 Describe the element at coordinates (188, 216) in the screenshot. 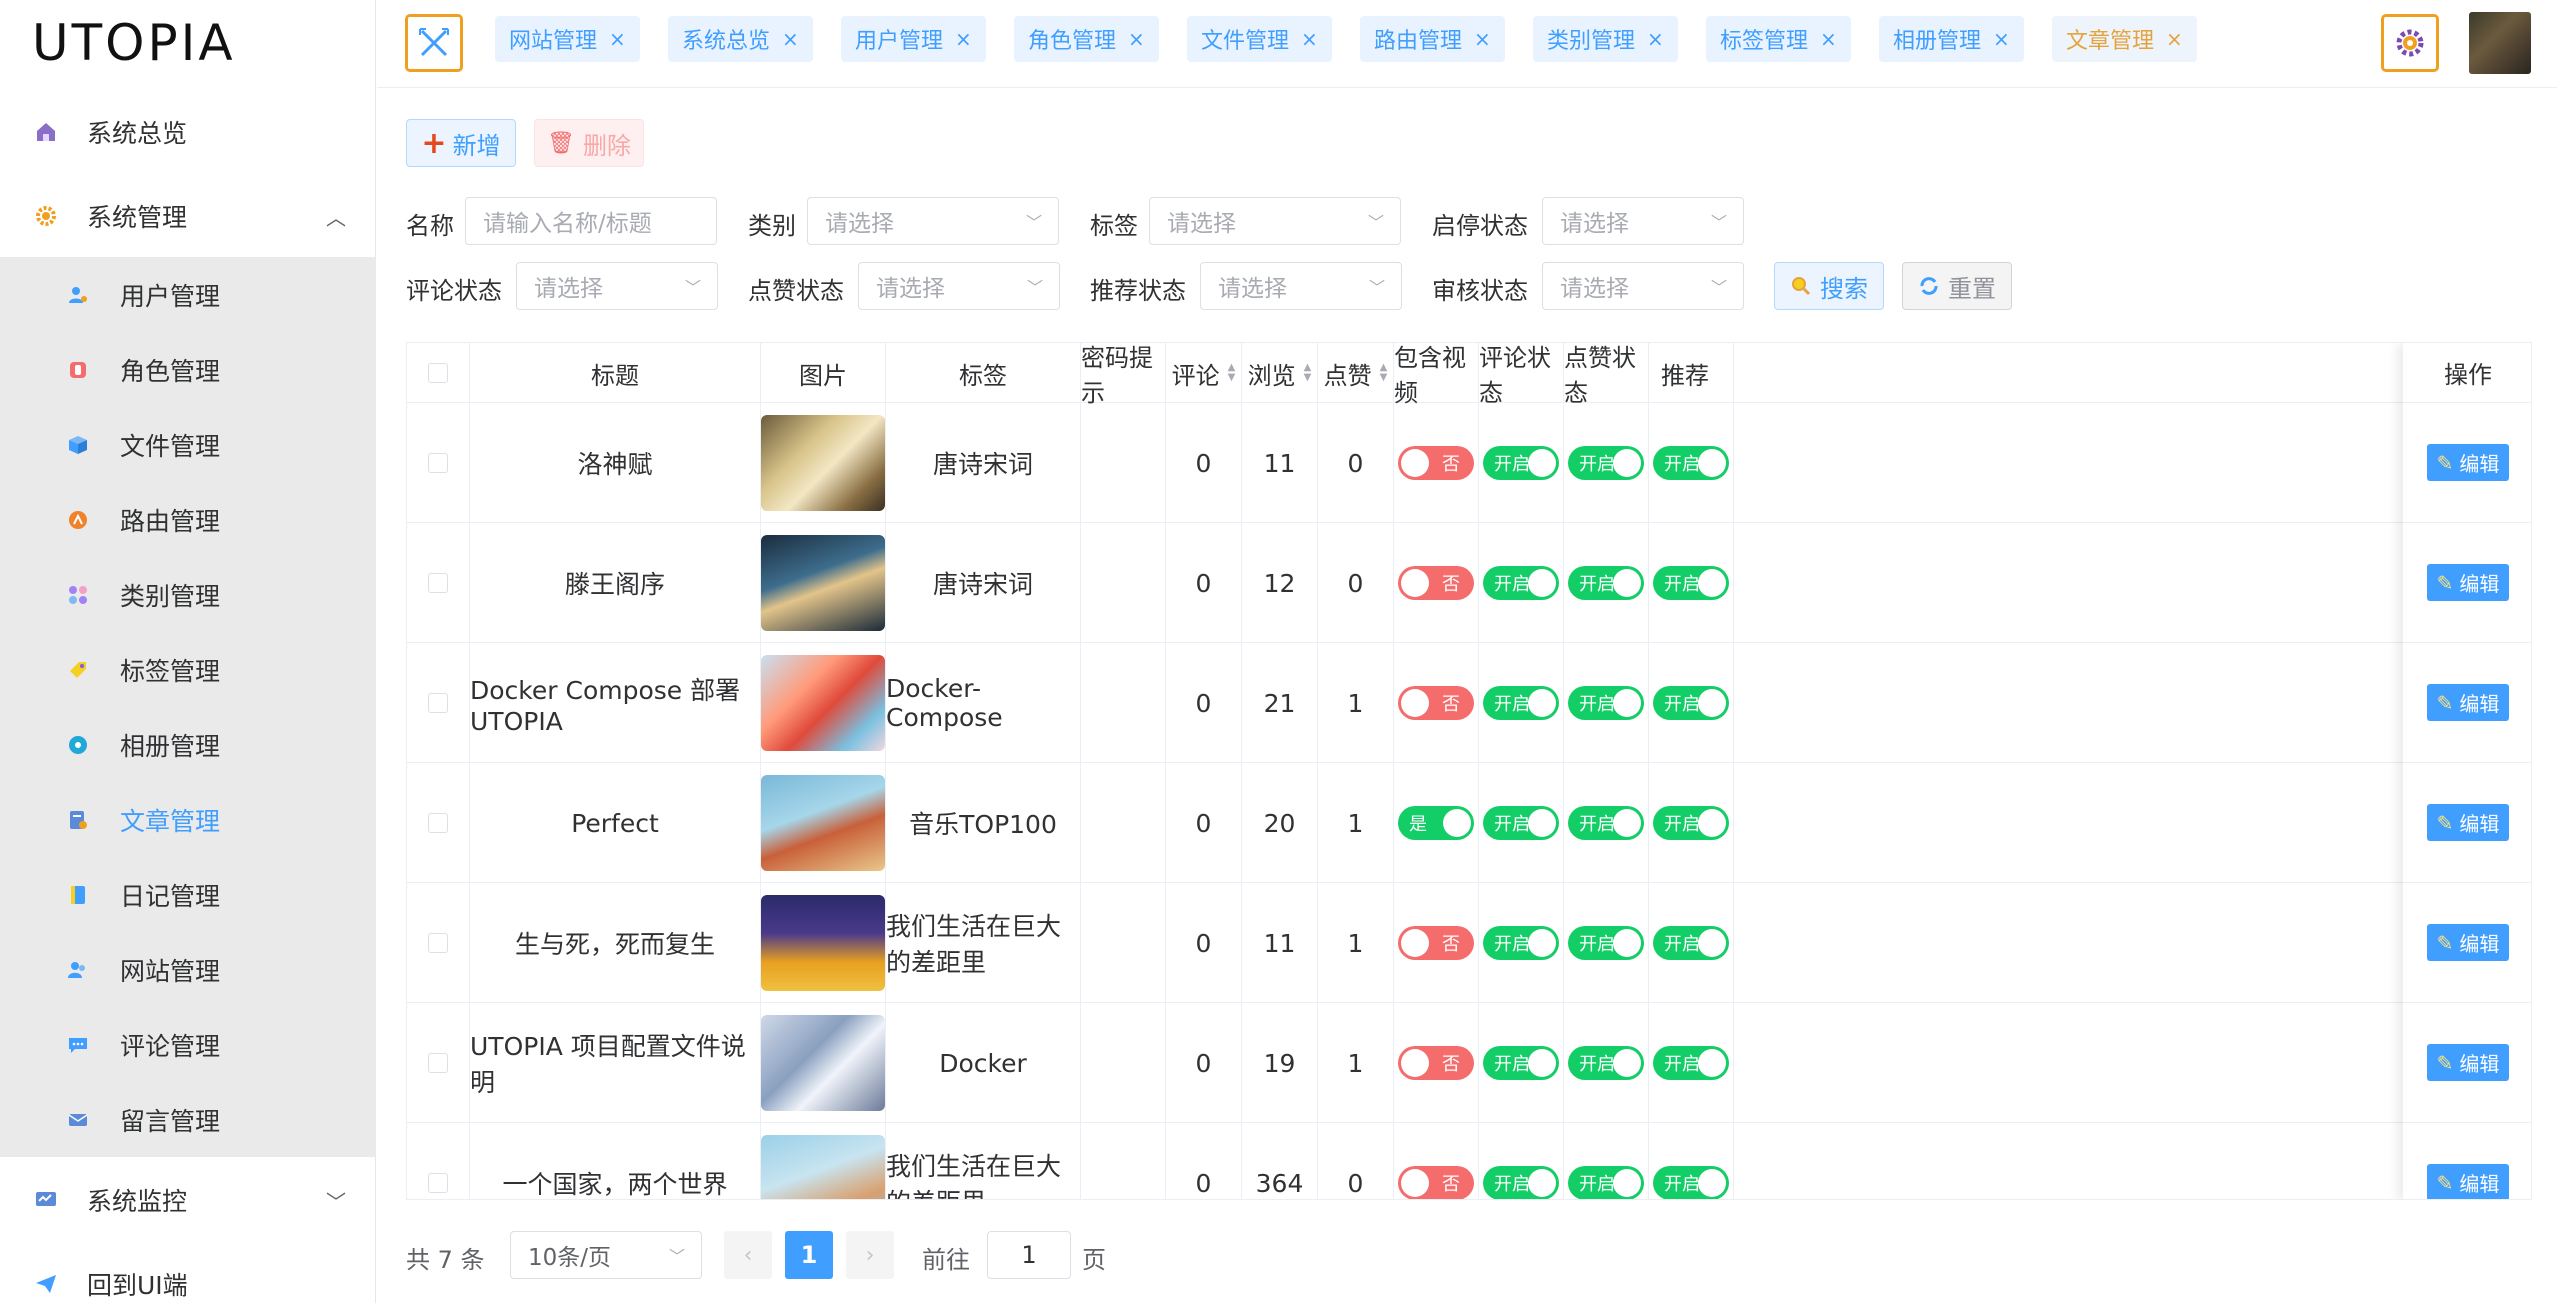

I see `menu-system-management: 系统管理 ︿` at that location.